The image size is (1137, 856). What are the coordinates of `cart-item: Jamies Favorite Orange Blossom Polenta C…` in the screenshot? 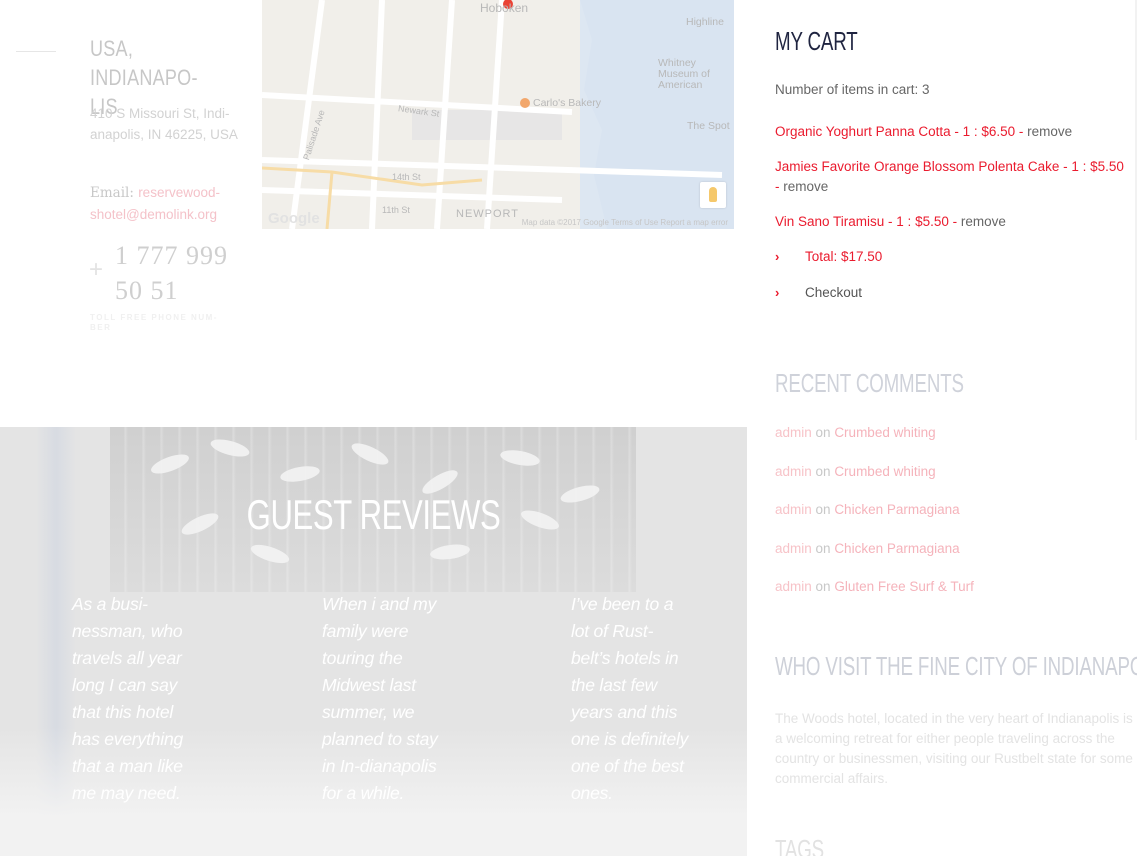 It's located at (951, 177).